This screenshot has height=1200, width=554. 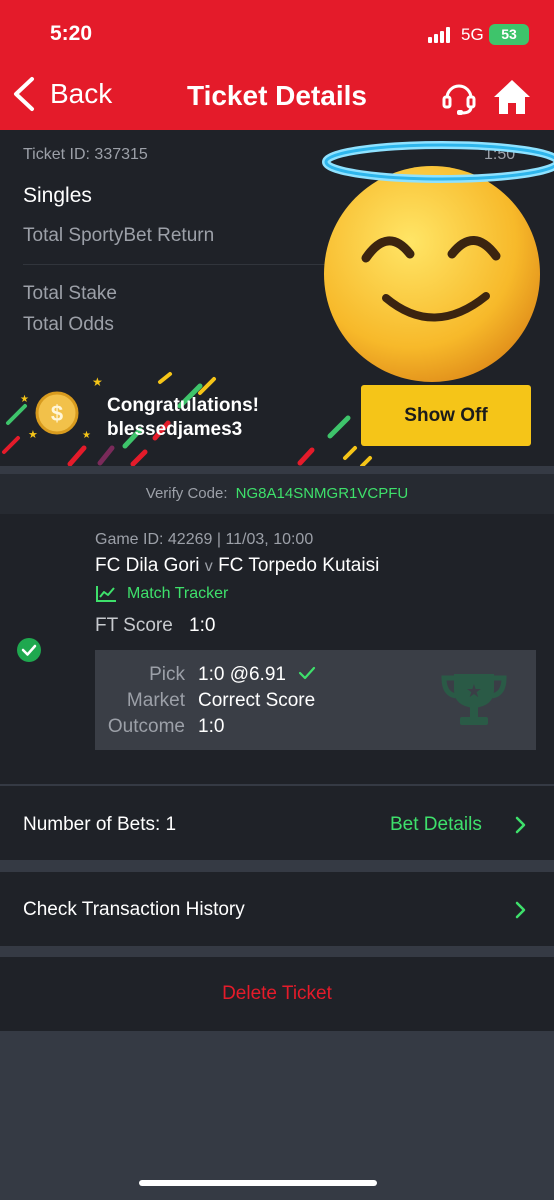 I want to click on check-icon, so click(x=307, y=673).